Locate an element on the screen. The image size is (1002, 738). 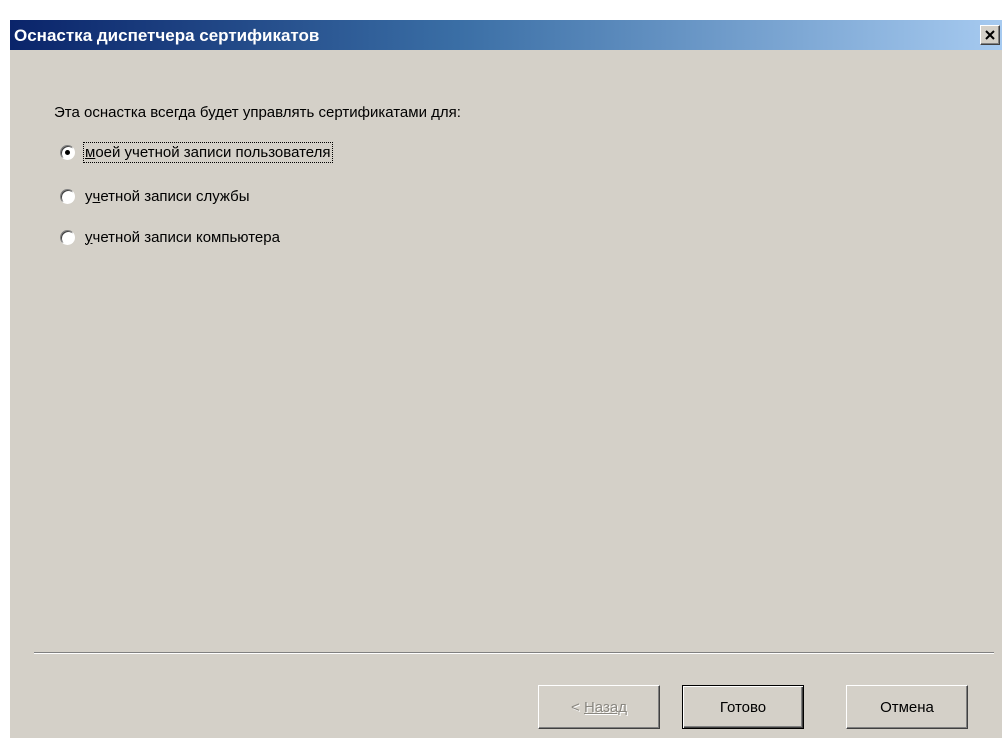
radio-option-service-account: учетной записи службы is located at coordinates (155, 196).